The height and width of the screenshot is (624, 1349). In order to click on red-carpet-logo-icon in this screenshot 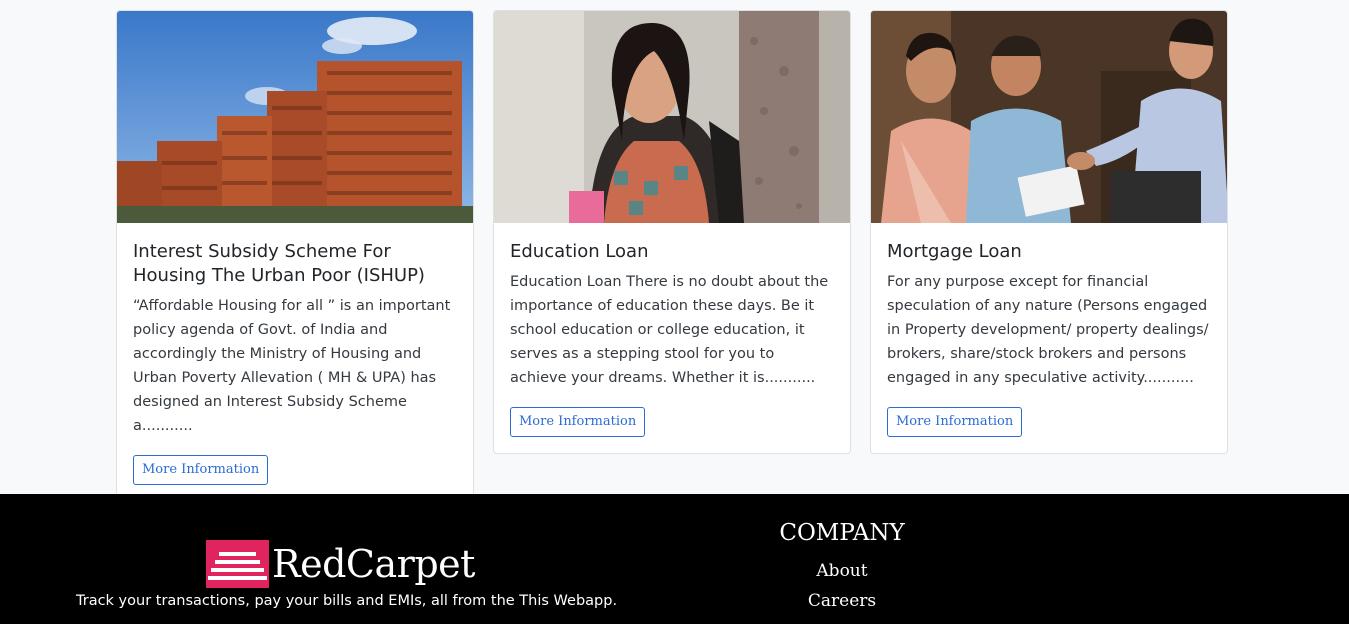, I will do `click(237, 564)`.